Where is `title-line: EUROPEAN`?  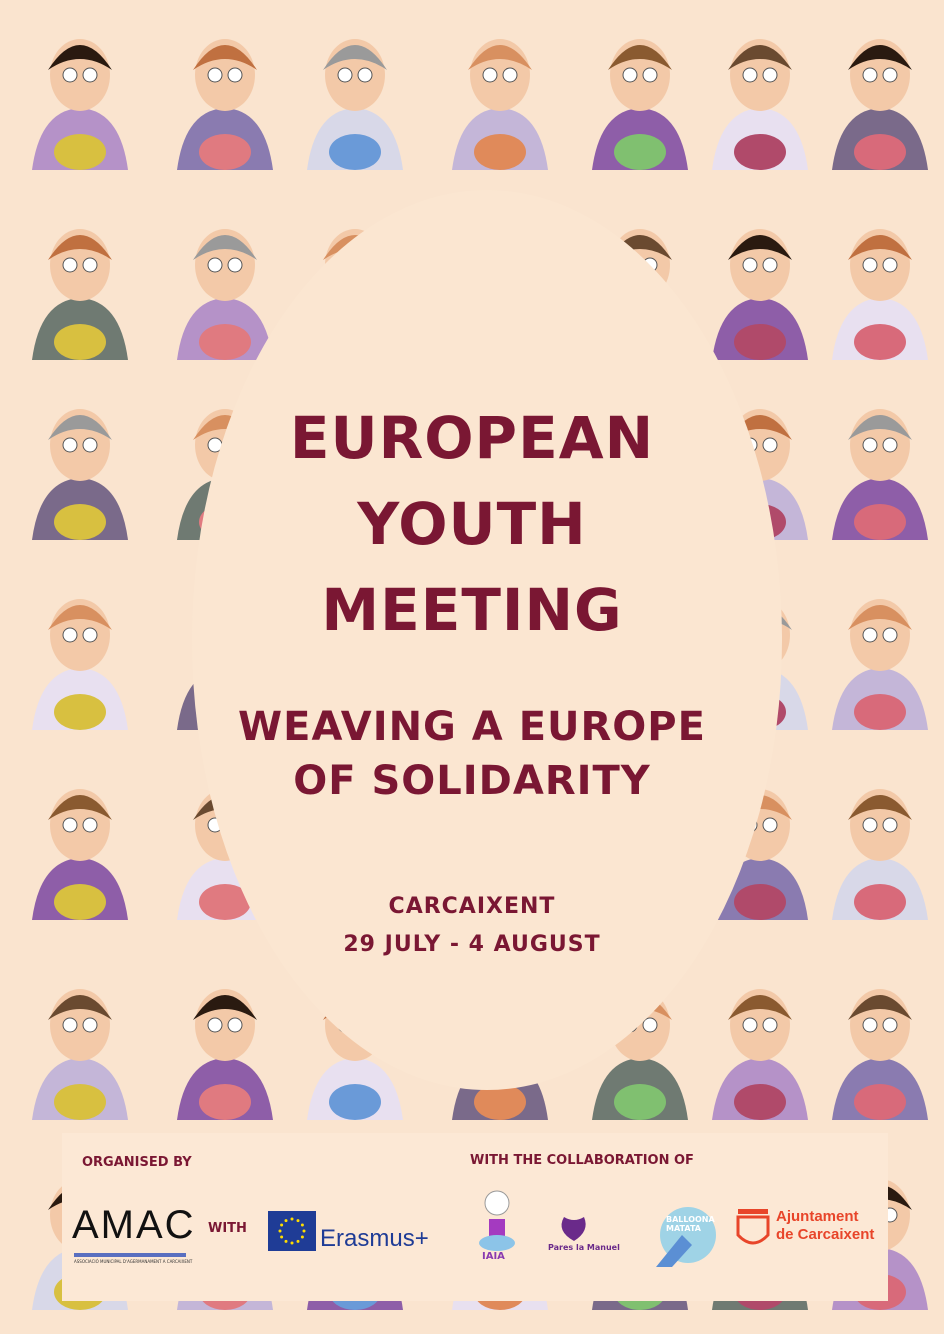
title-line: EUROPEAN is located at coordinates (472, 438).